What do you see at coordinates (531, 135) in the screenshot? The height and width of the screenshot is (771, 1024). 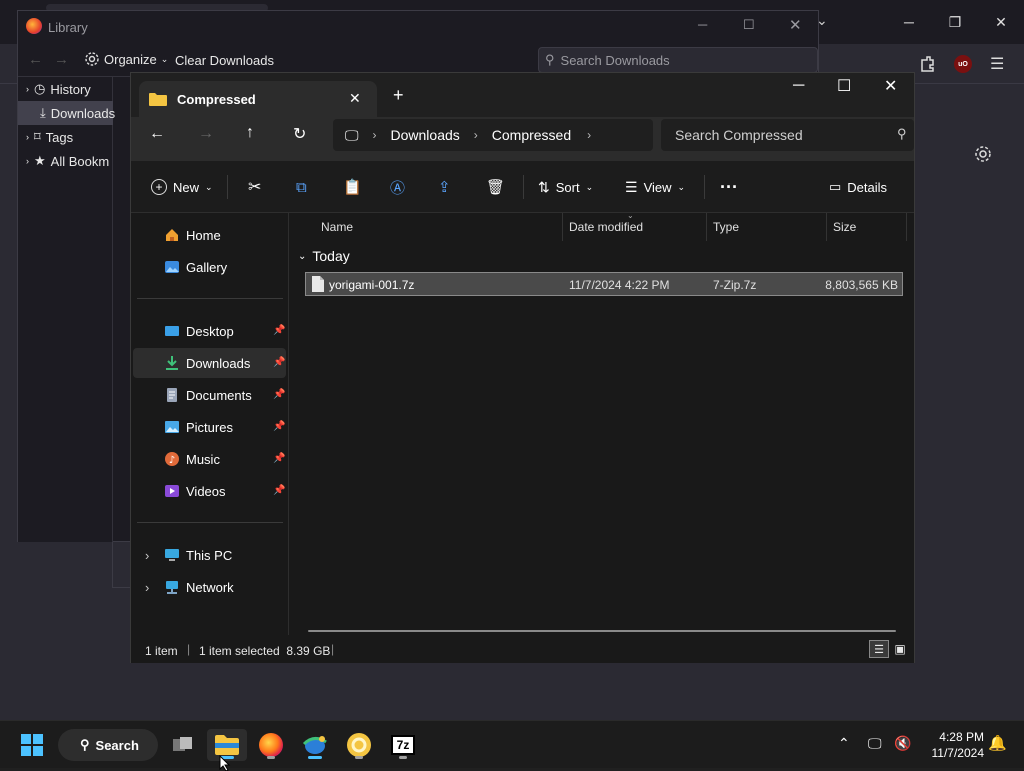 I see `breadcrumb-compressed: Compressed` at bounding box center [531, 135].